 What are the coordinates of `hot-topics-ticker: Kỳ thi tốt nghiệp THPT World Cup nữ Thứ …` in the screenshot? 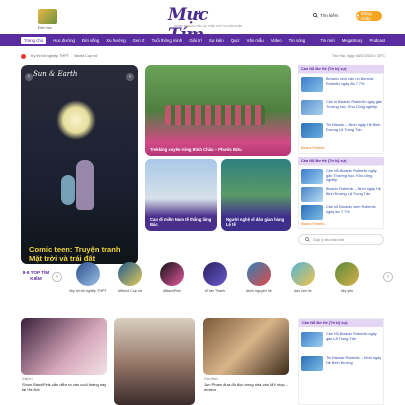 It's located at (203, 56).